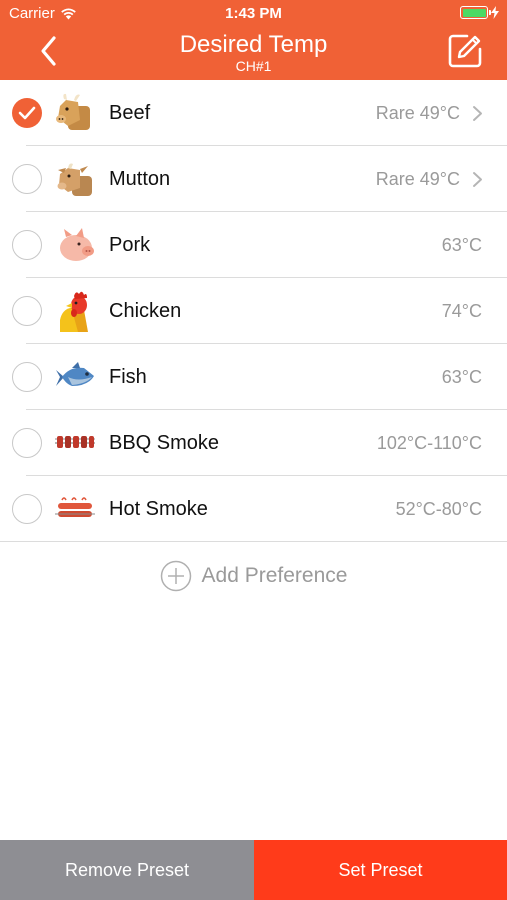 The width and height of the screenshot is (507, 900). I want to click on preset-name: BBQ Smoke, so click(164, 443).